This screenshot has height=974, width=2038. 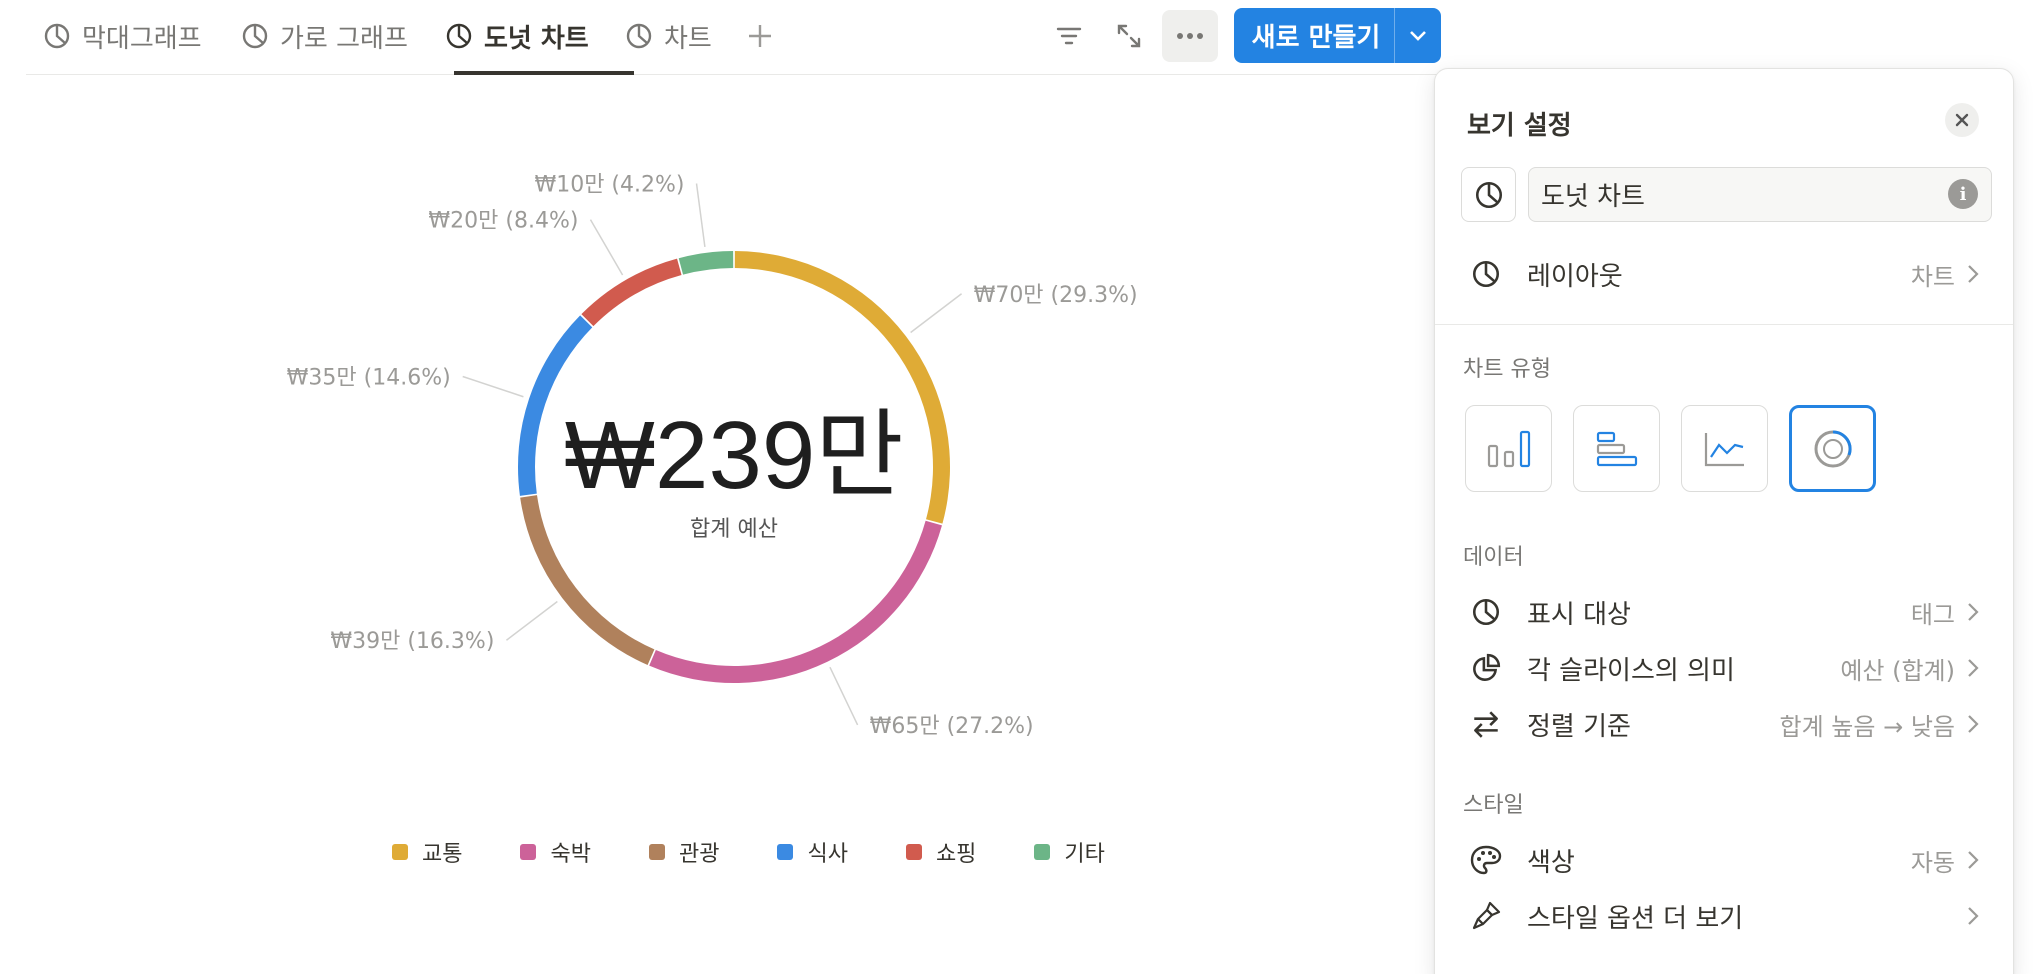 I want to click on style-section-label: 스타일, so click(x=1493, y=805).